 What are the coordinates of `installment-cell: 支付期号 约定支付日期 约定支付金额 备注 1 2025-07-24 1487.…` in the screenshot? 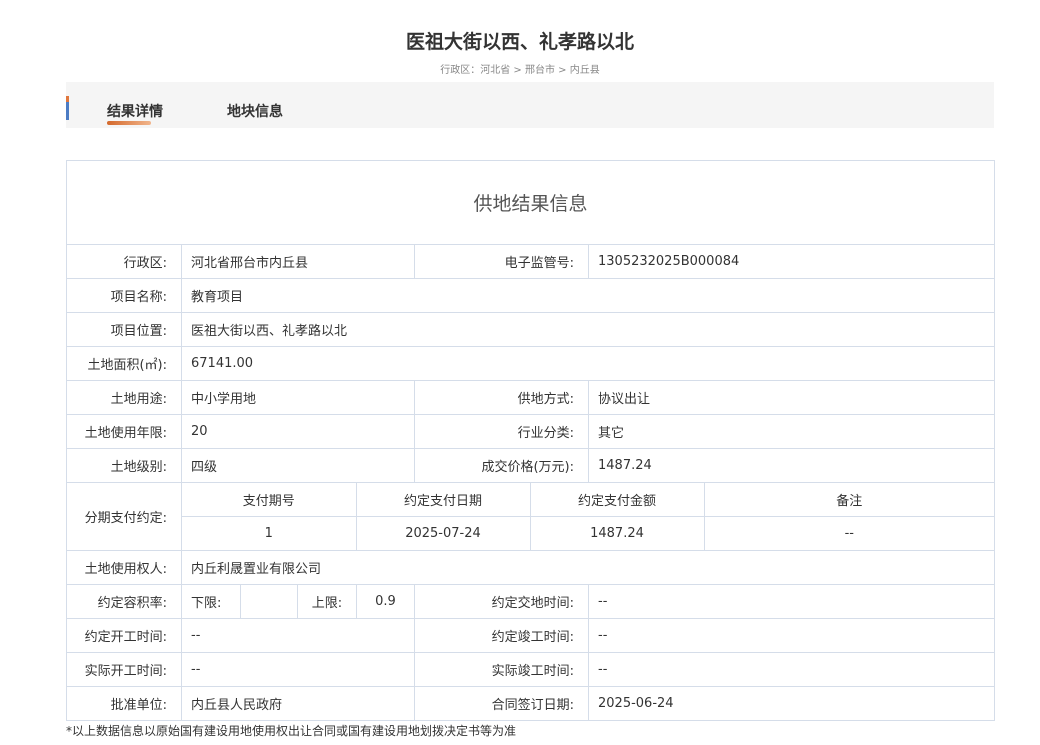 It's located at (588, 516).